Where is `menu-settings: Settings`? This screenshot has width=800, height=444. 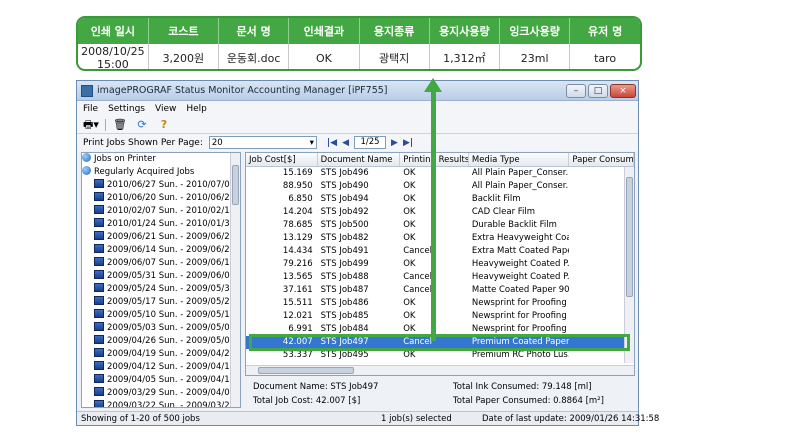
menu-settings: Settings is located at coordinates (126, 109).